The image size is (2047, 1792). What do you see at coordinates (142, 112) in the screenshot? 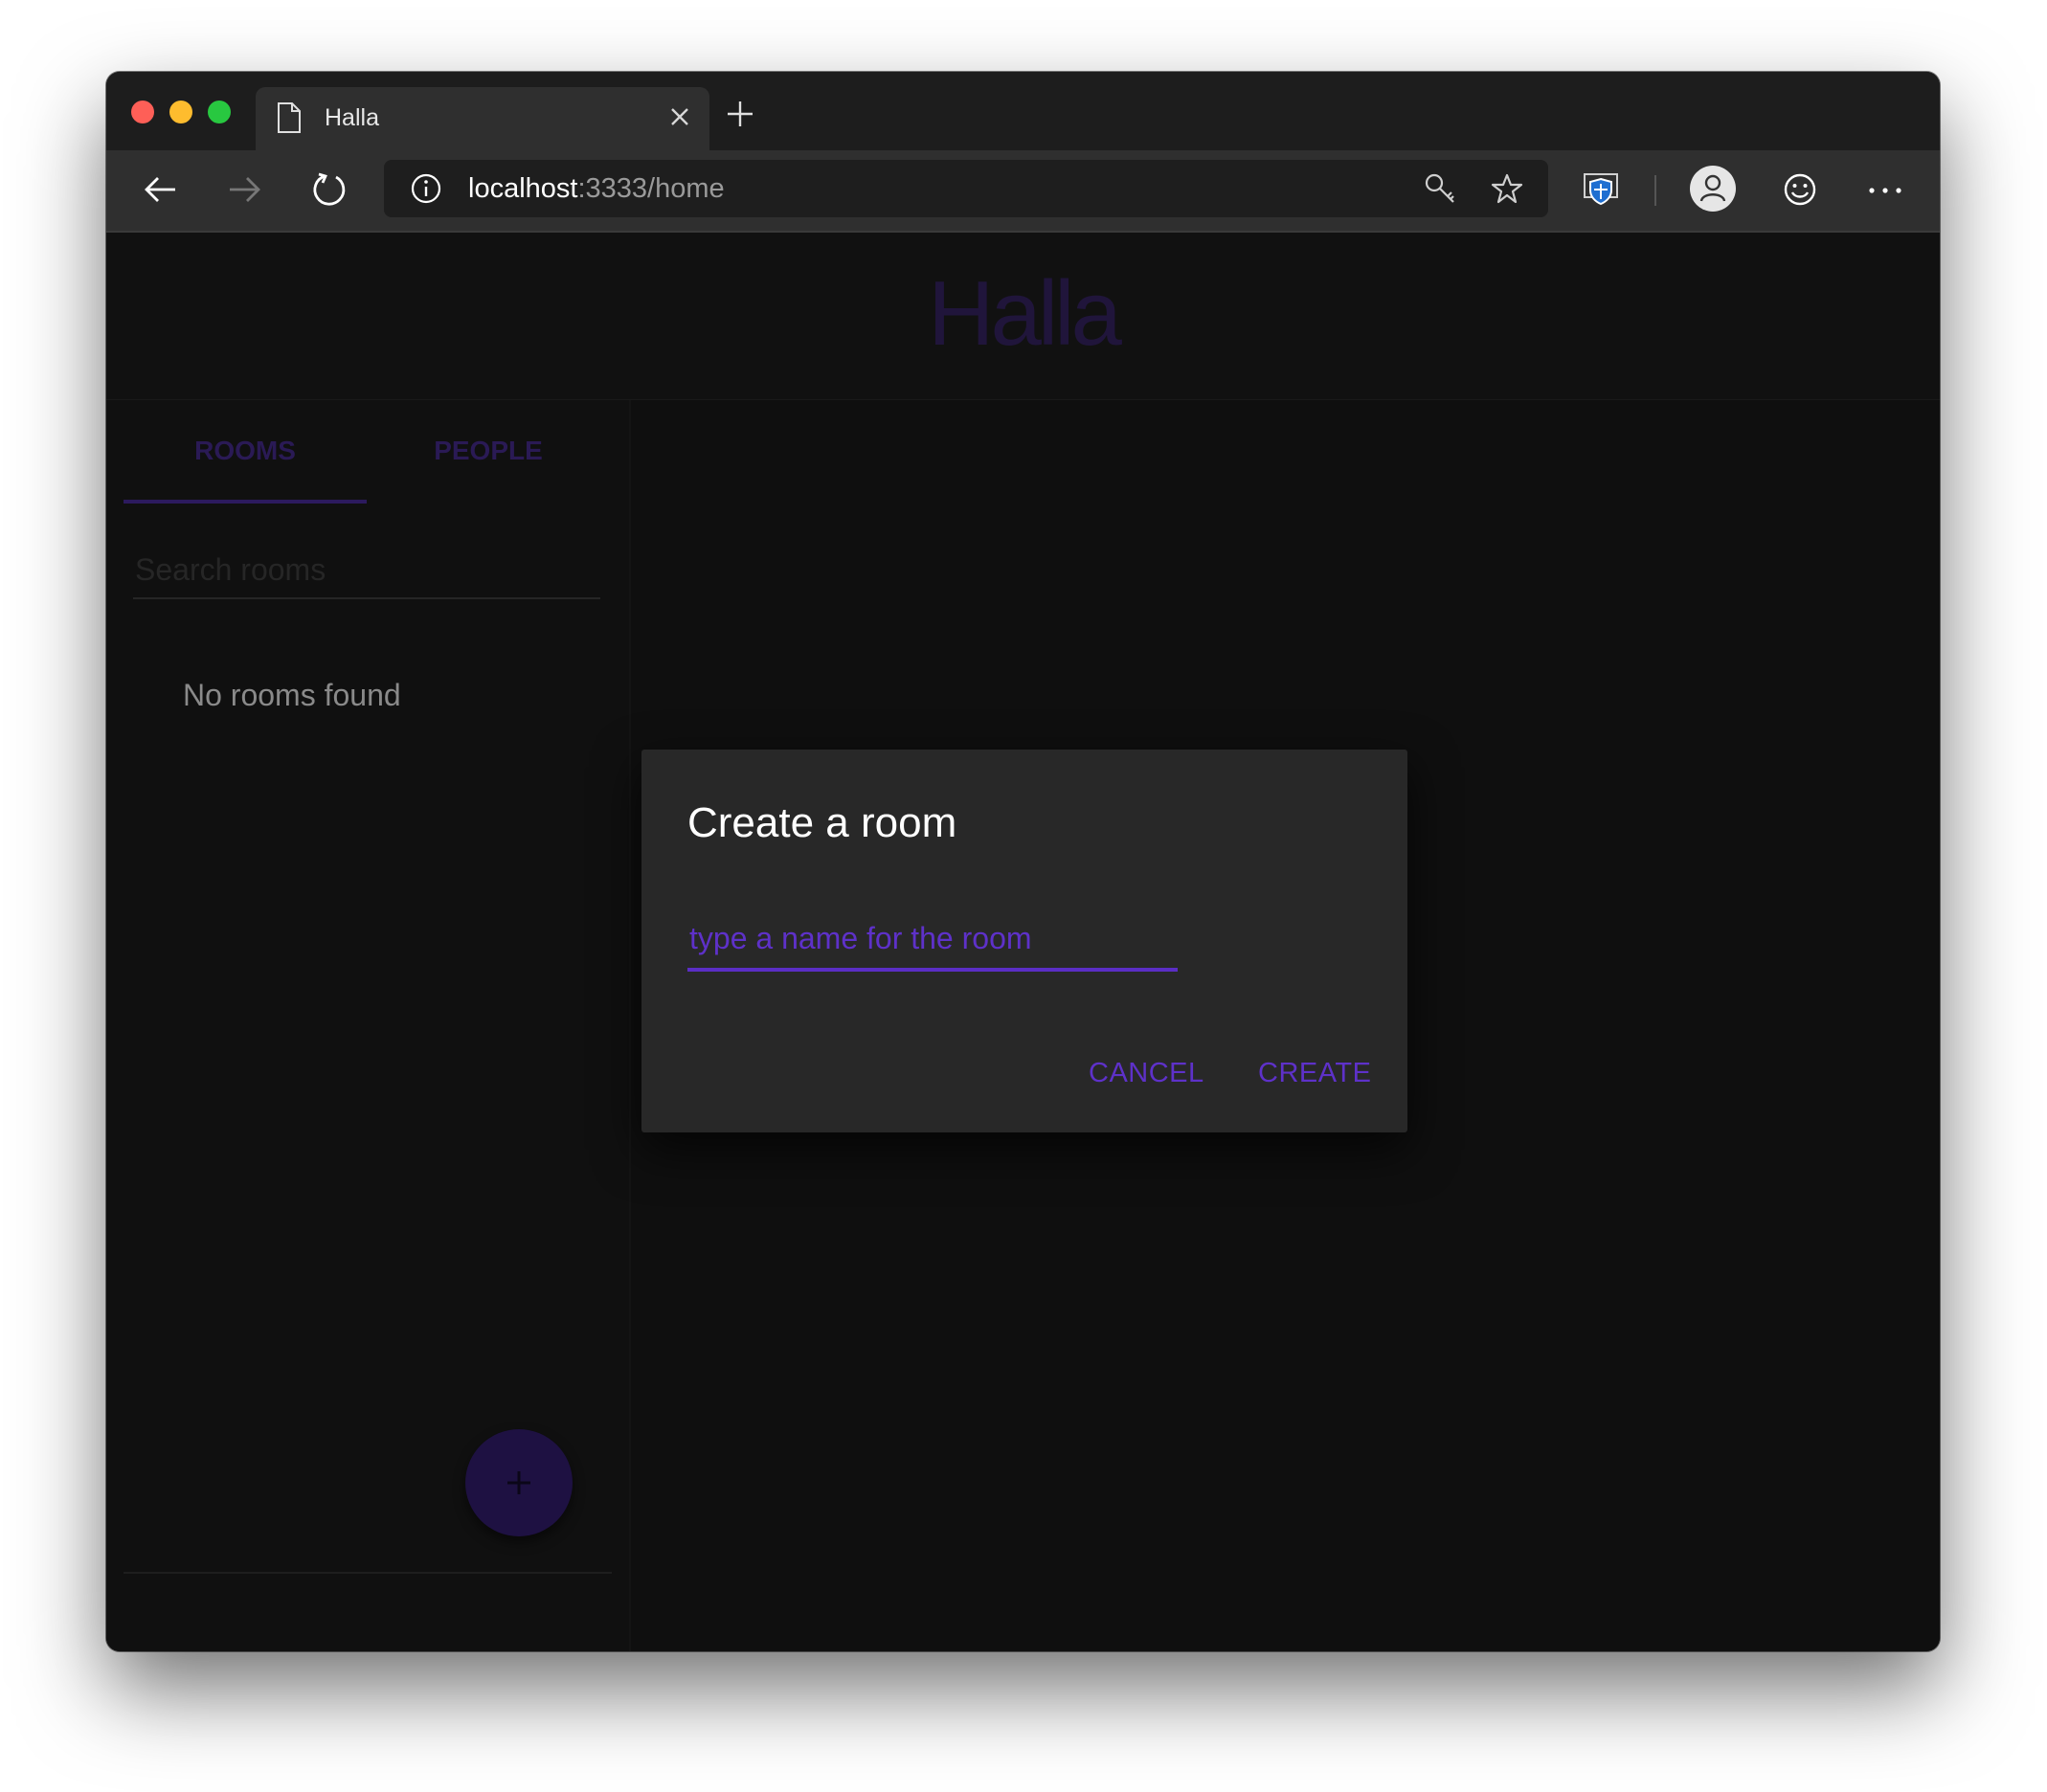
I see `close-window-button` at bounding box center [142, 112].